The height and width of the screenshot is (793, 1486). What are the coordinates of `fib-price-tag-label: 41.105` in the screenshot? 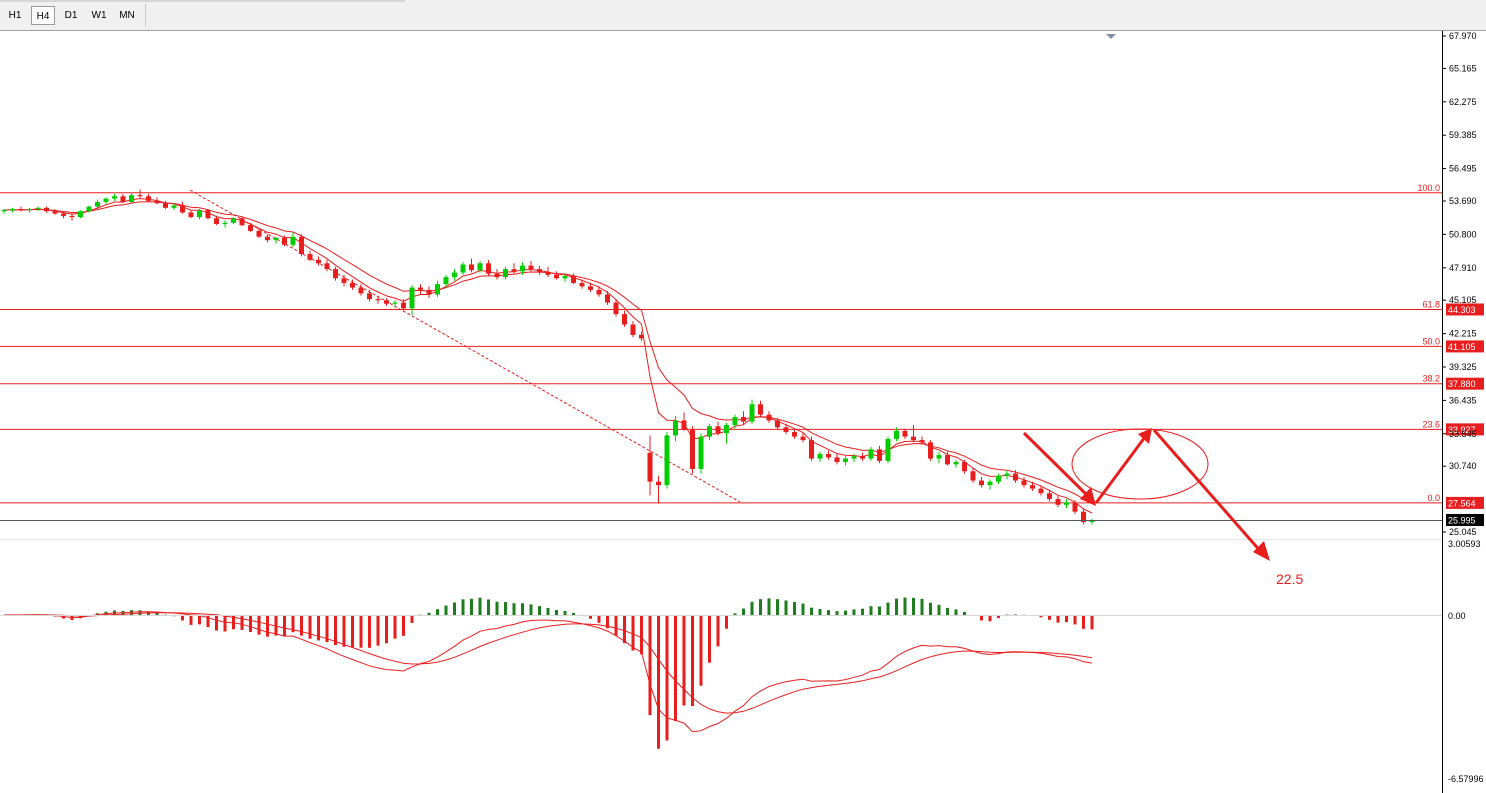 It's located at (1462, 347).